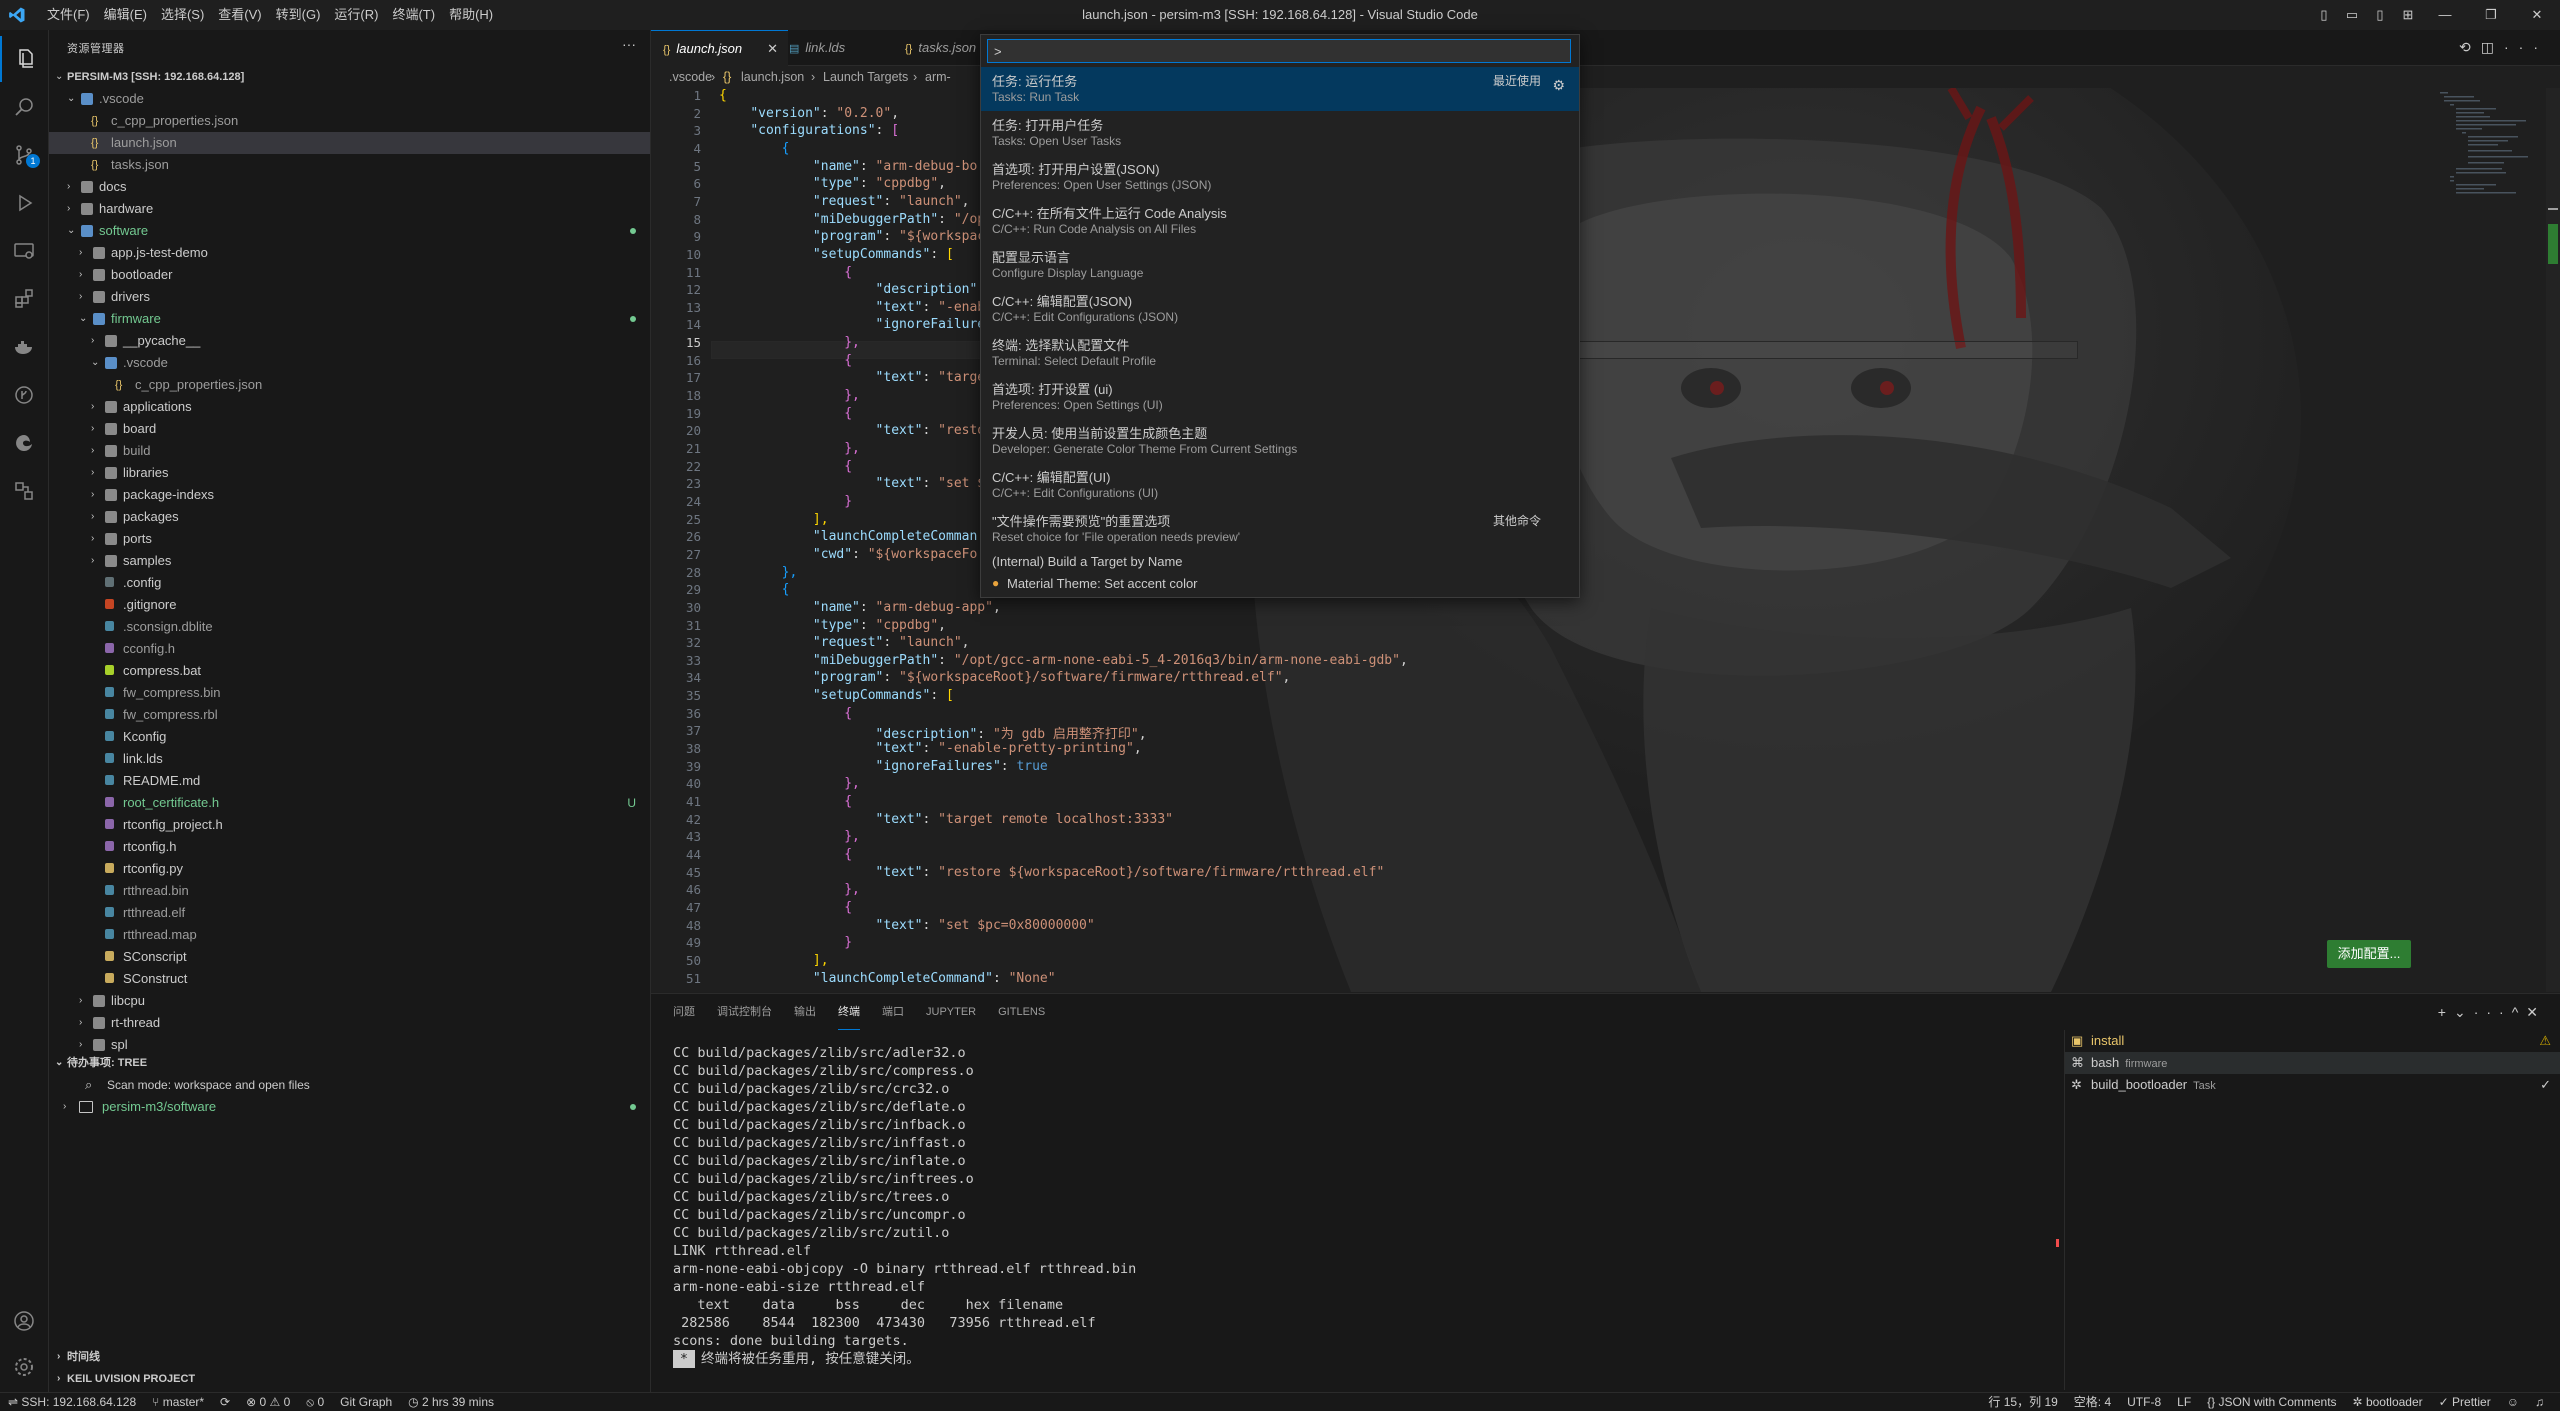 This screenshot has width=2560, height=1411. I want to click on settings-gear-icon, so click(24, 1367).